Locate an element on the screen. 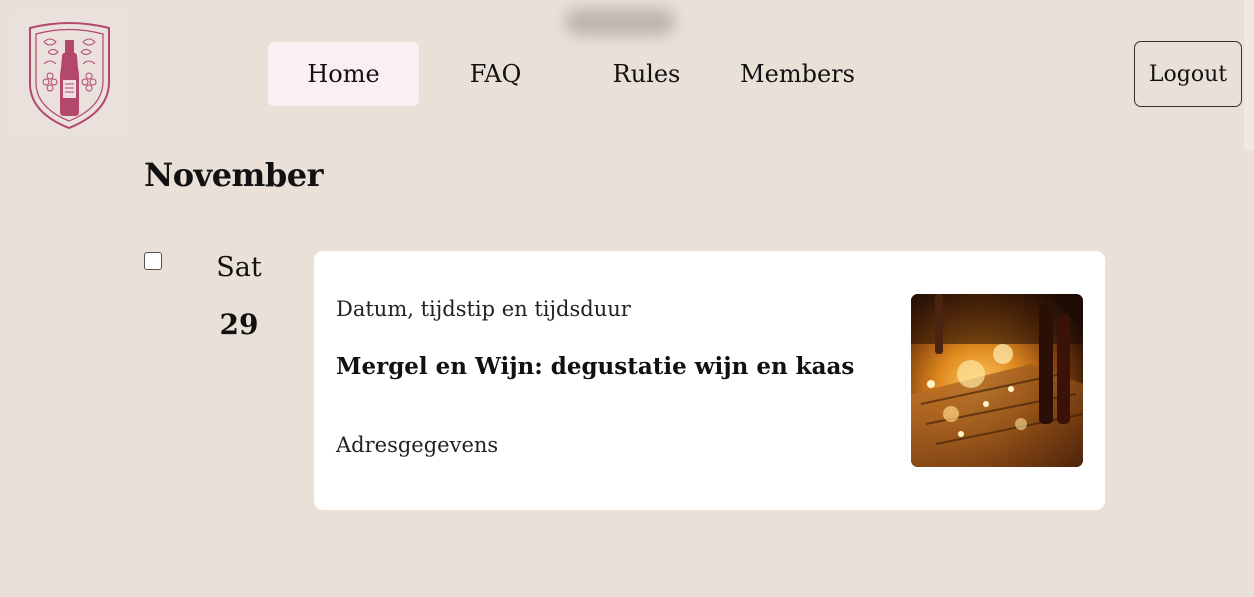 Image resolution: width=1254 pixels, height=597 pixels. nav-faq-label: FAQ is located at coordinates (495, 74).